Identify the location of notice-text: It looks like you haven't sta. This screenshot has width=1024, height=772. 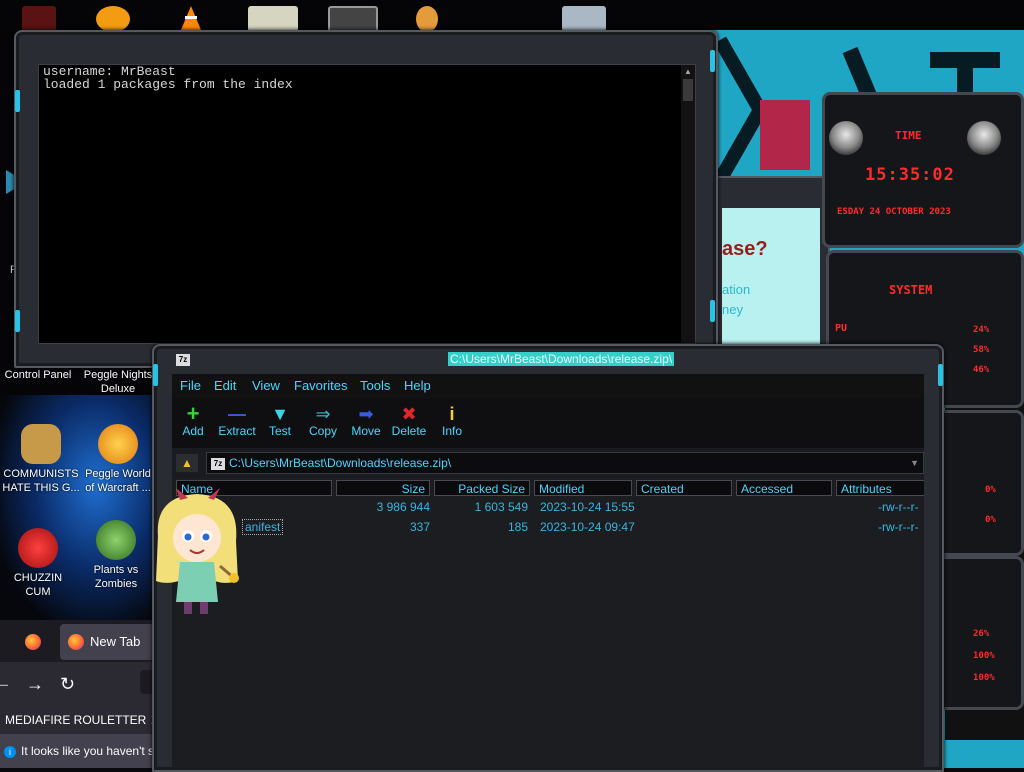
(90, 751).